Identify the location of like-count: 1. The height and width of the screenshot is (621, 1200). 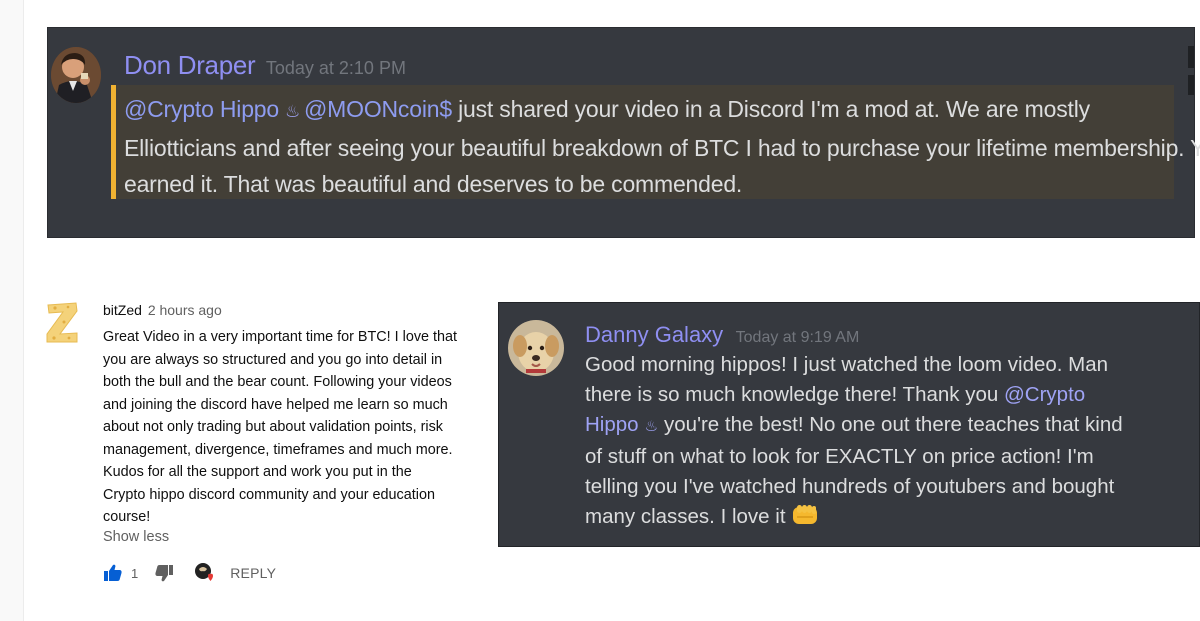
(135, 573).